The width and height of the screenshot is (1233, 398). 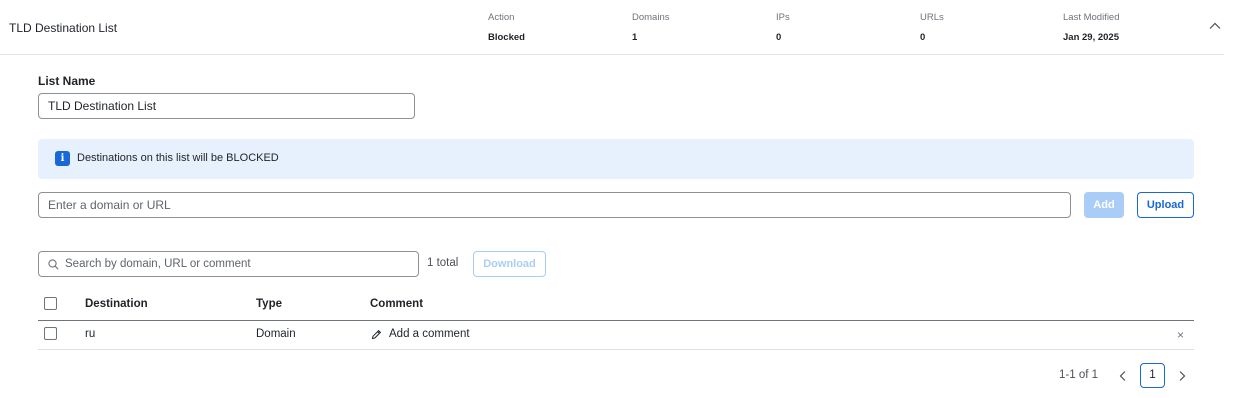 I want to click on remove-row-icon: ×, so click(x=1180, y=335).